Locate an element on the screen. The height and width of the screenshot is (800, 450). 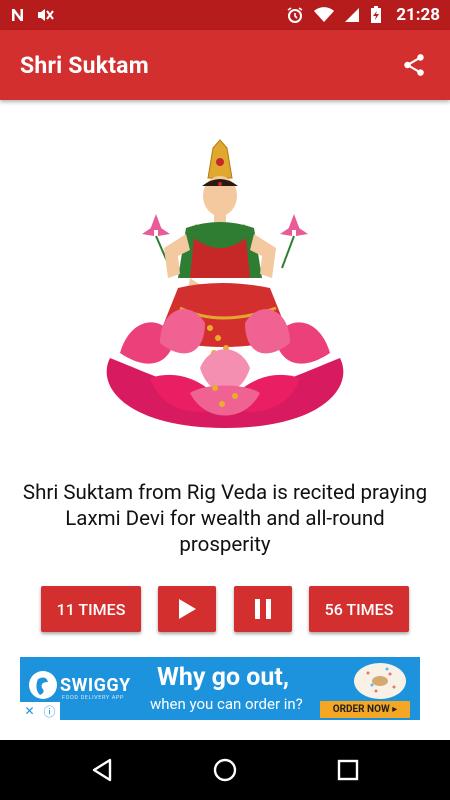
swiggy-logo-icon is located at coordinates (43, 685).